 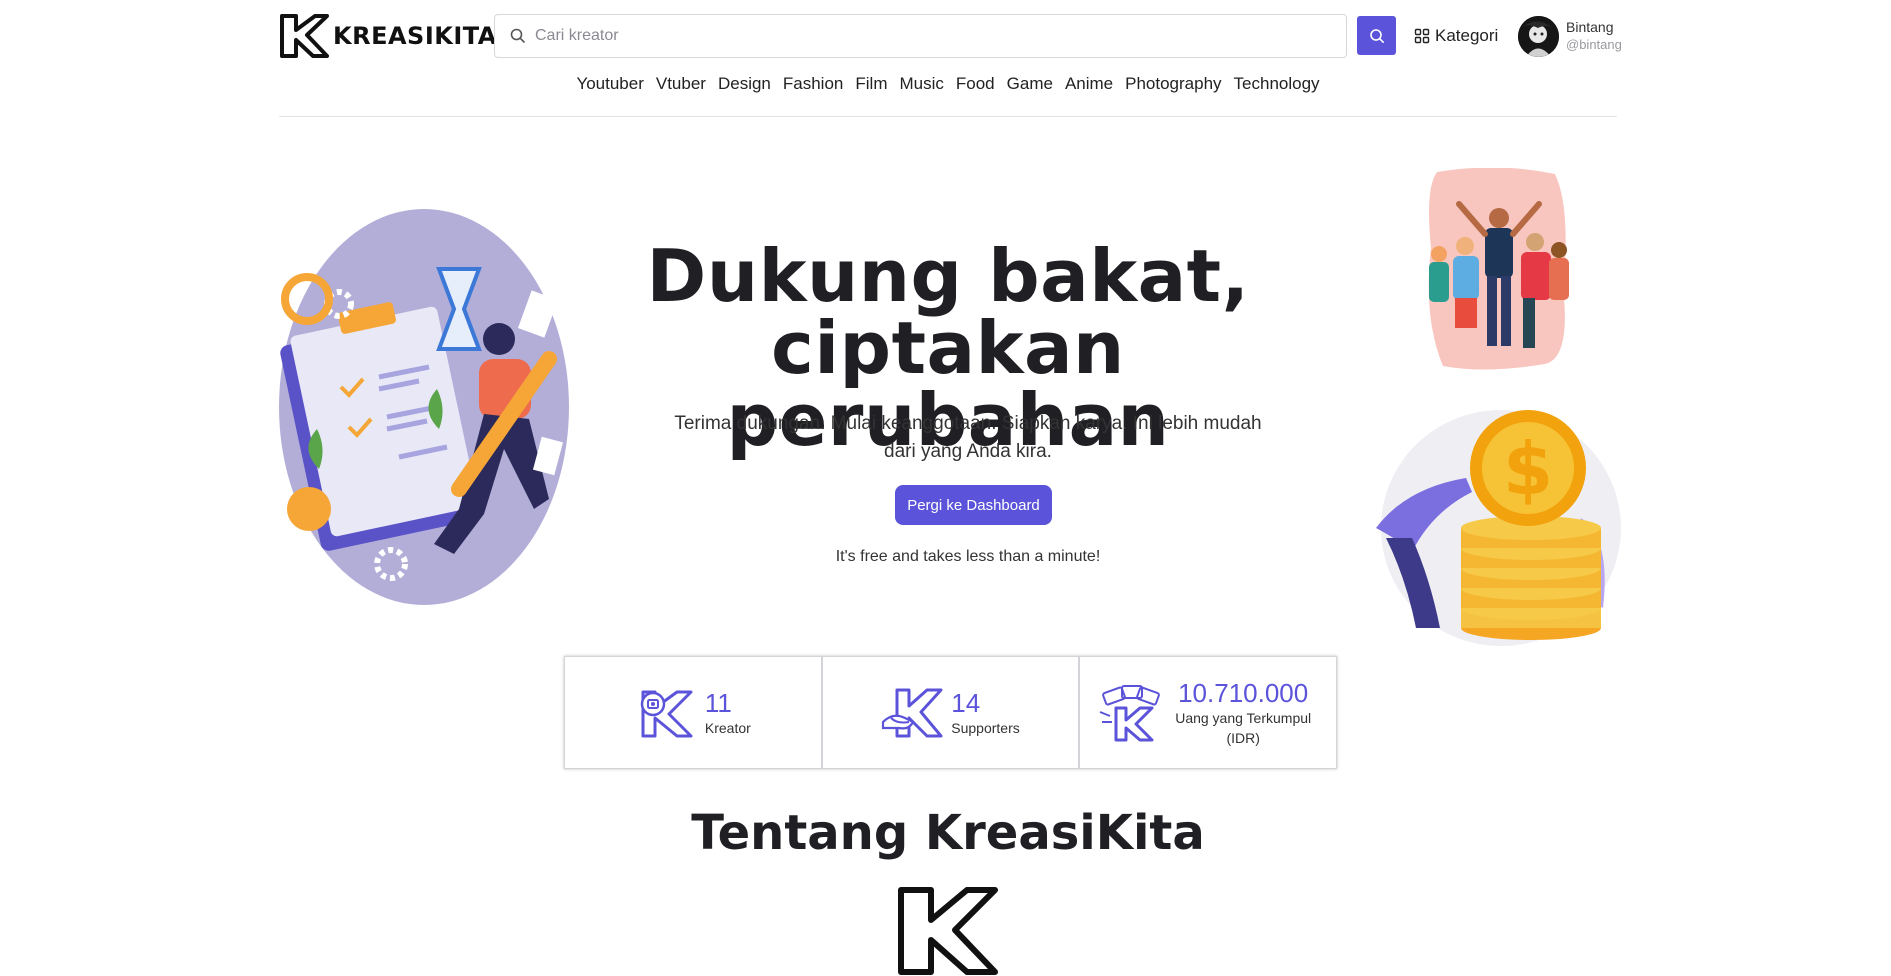 What do you see at coordinates (415, 36) in the screenshot?
I see `logo-text: KREASIKITA` at bounding box center [415, 36].